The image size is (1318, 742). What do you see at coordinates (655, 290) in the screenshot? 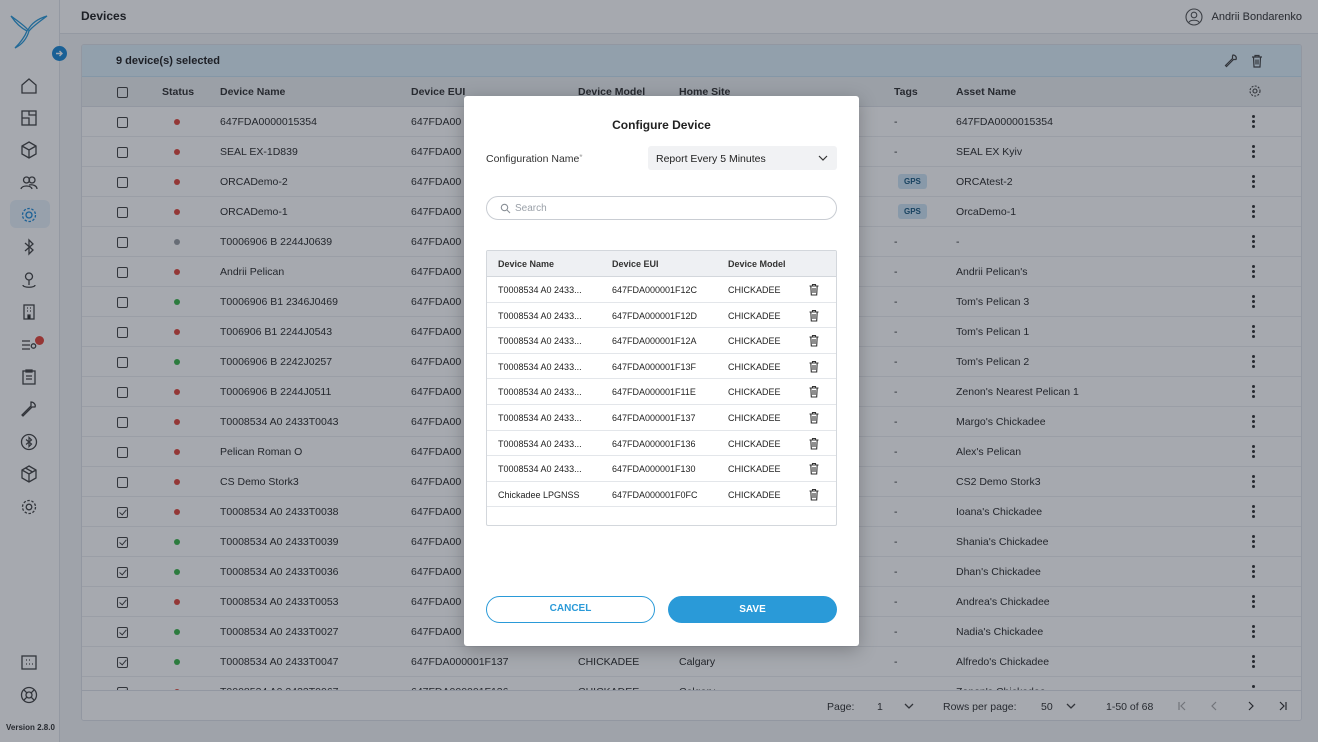
I see `modal-cell-device-eui: 647FDA000001F12C` at bounding box center [655, 290].